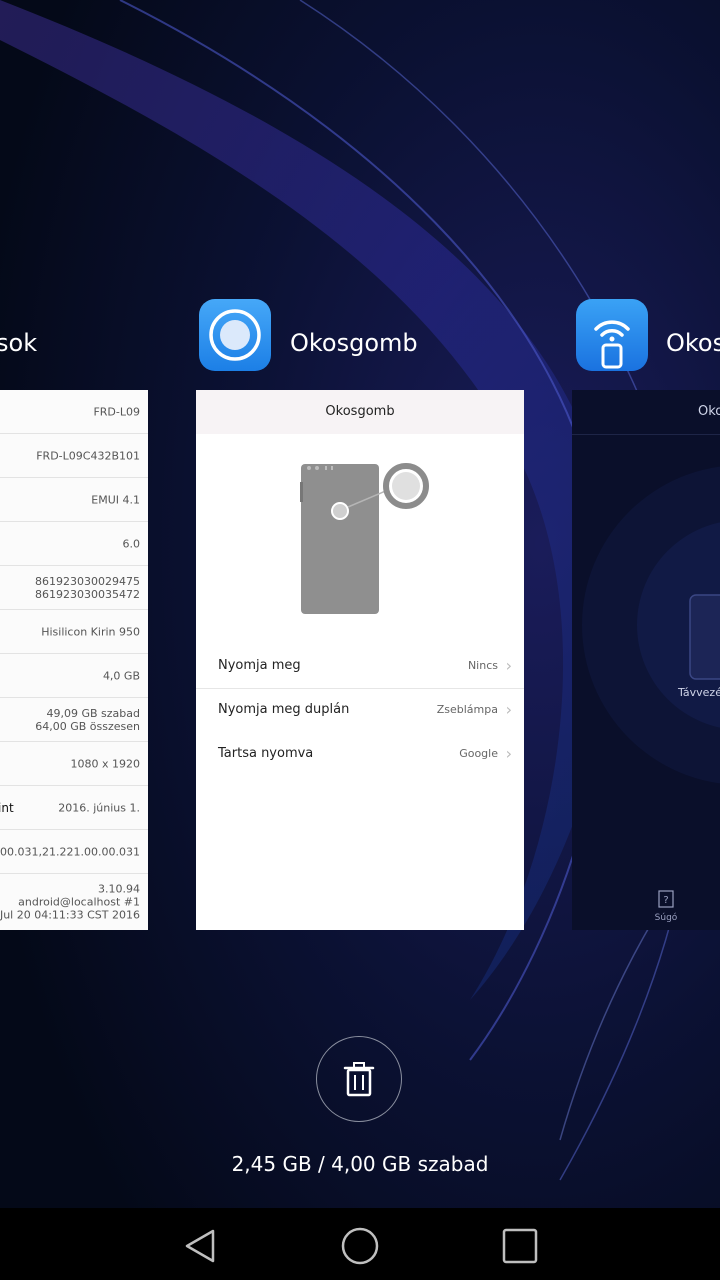  Describe the element at coordinates (666, 918) in the screenshot. I see `help-label: Súgó` at that location.